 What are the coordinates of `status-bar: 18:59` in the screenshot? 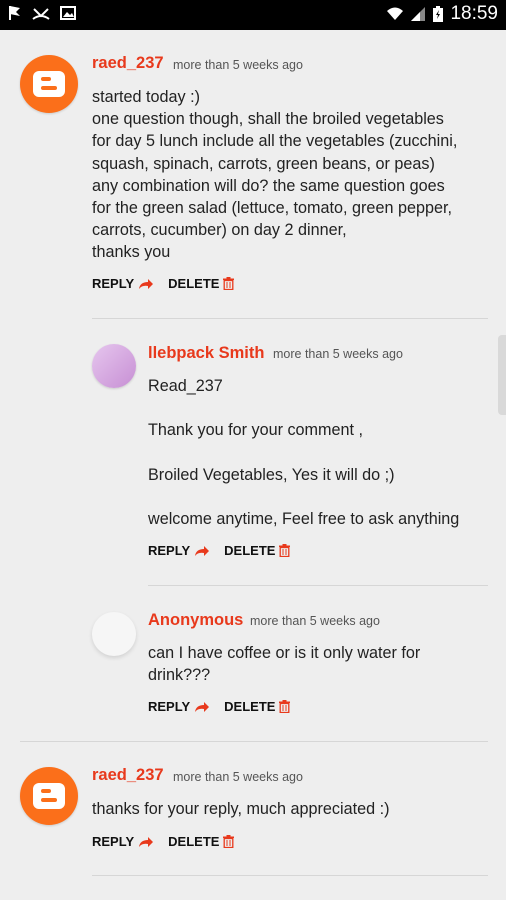 It's located at (253, 15).